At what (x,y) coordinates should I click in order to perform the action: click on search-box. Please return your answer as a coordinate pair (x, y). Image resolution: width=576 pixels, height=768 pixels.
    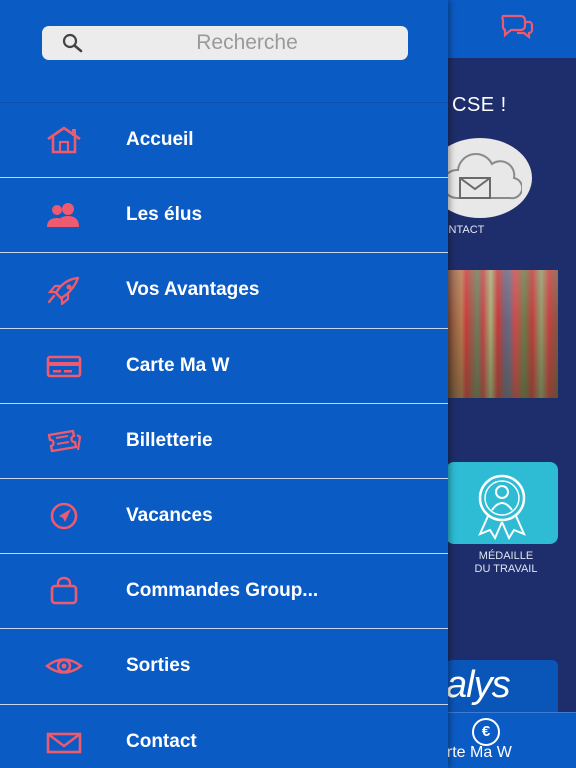
    Looking at the image, I should click on (225, 43).